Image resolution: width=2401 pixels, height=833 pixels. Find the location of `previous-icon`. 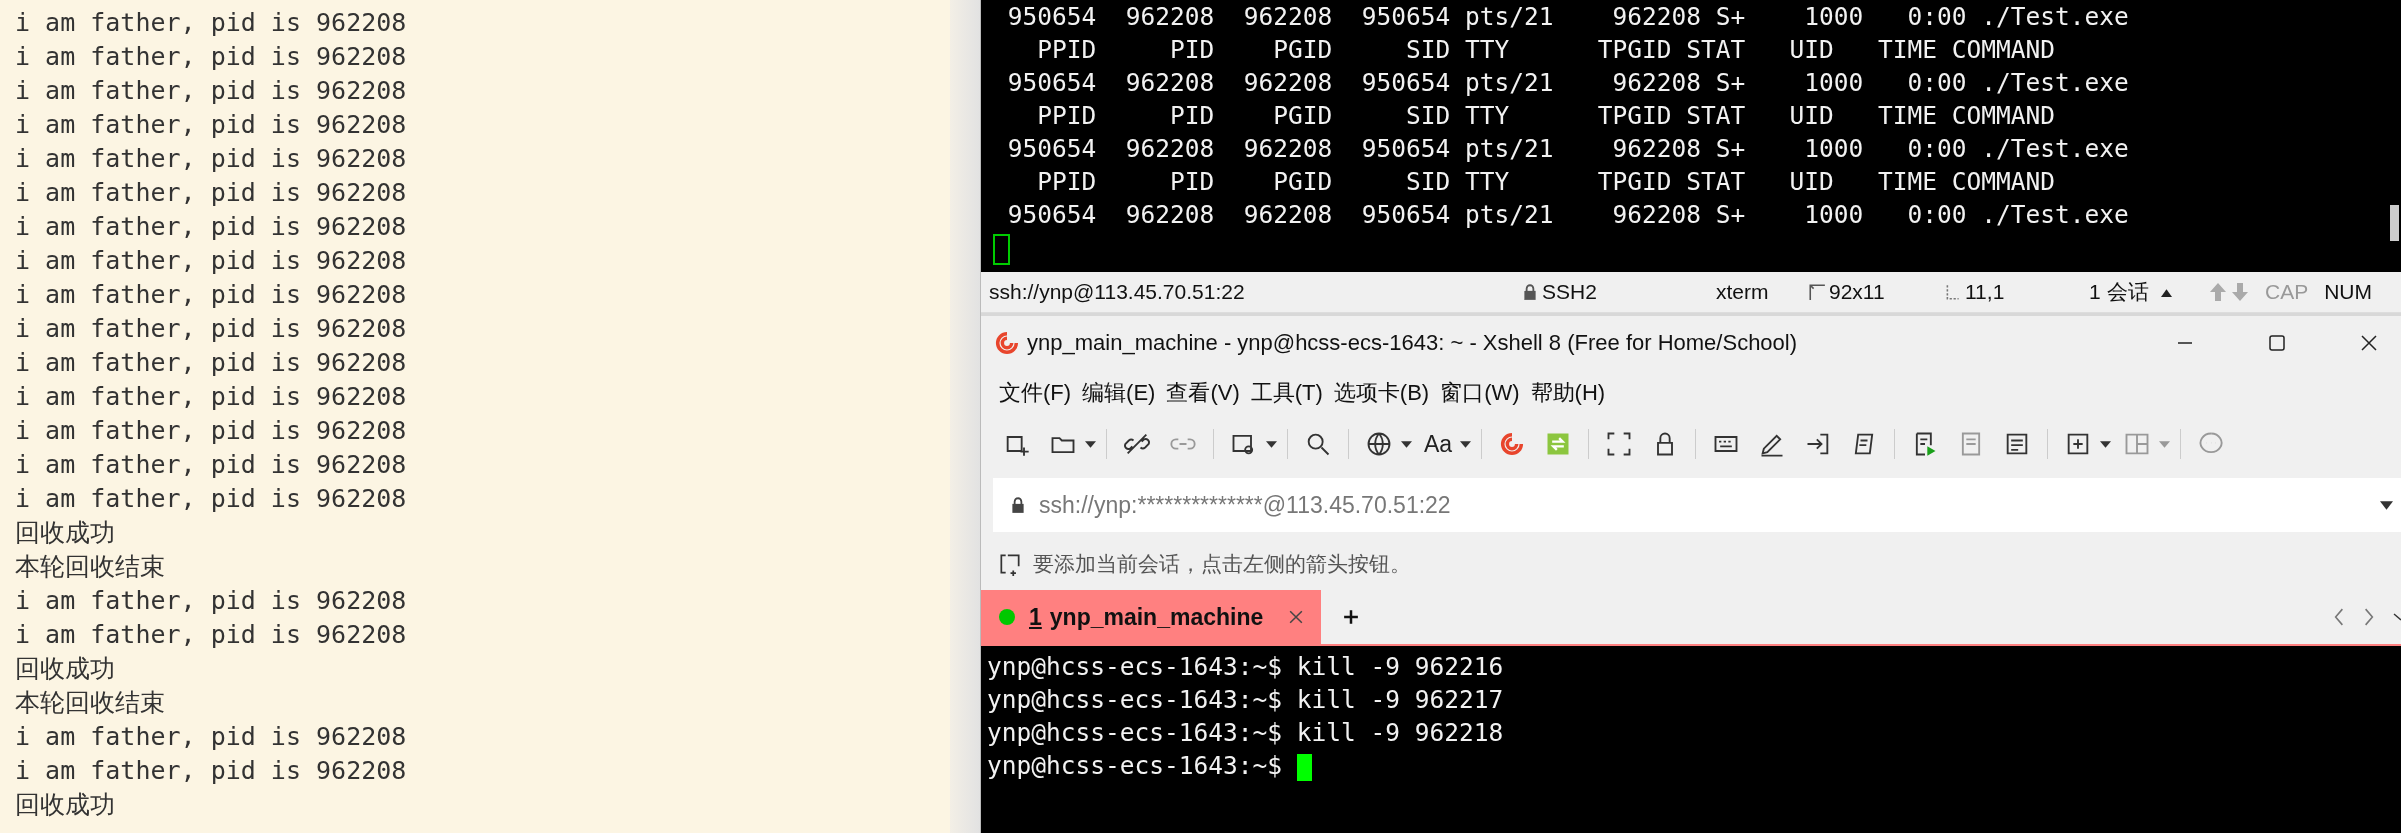

previous-icon is located at coordinates (2339, 617).